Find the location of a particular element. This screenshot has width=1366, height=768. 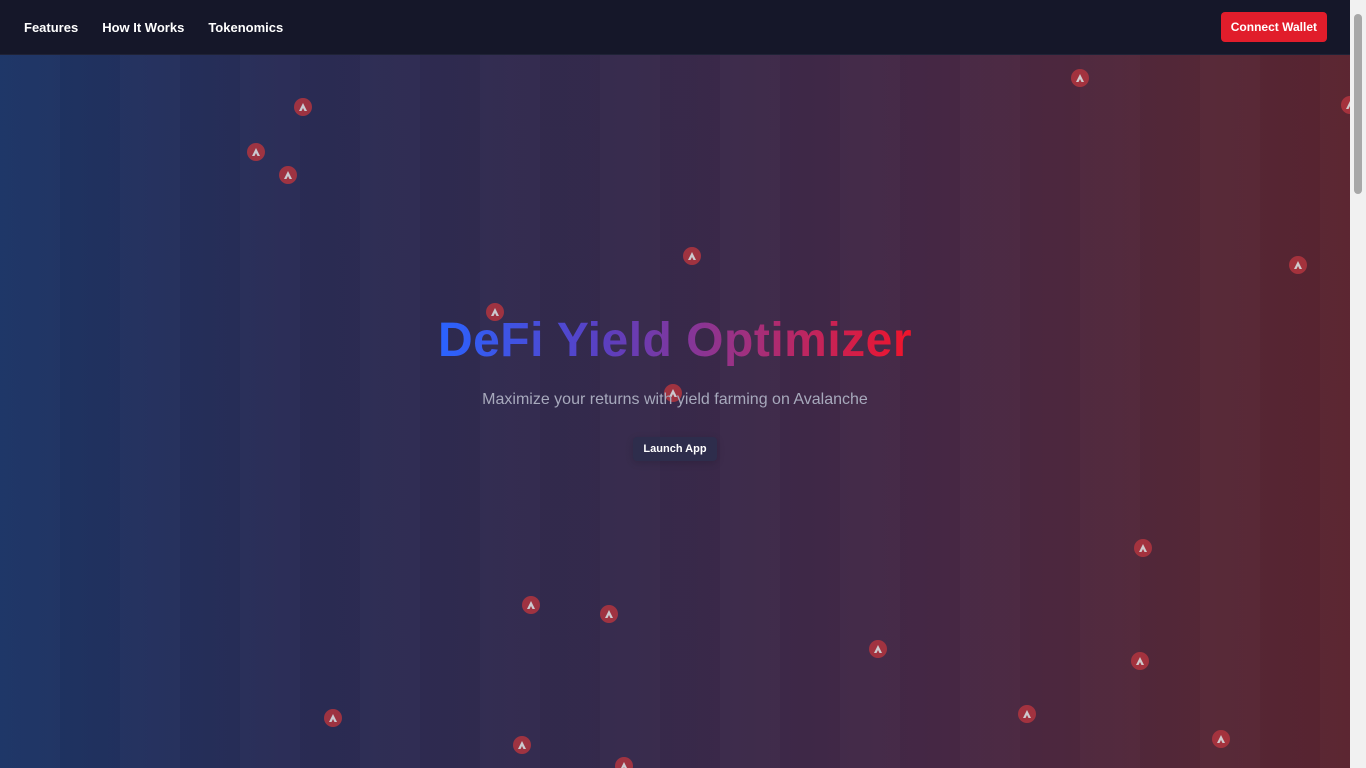

nav-link-tokenomics: Tokenomics is located at coordinates (245, 27).